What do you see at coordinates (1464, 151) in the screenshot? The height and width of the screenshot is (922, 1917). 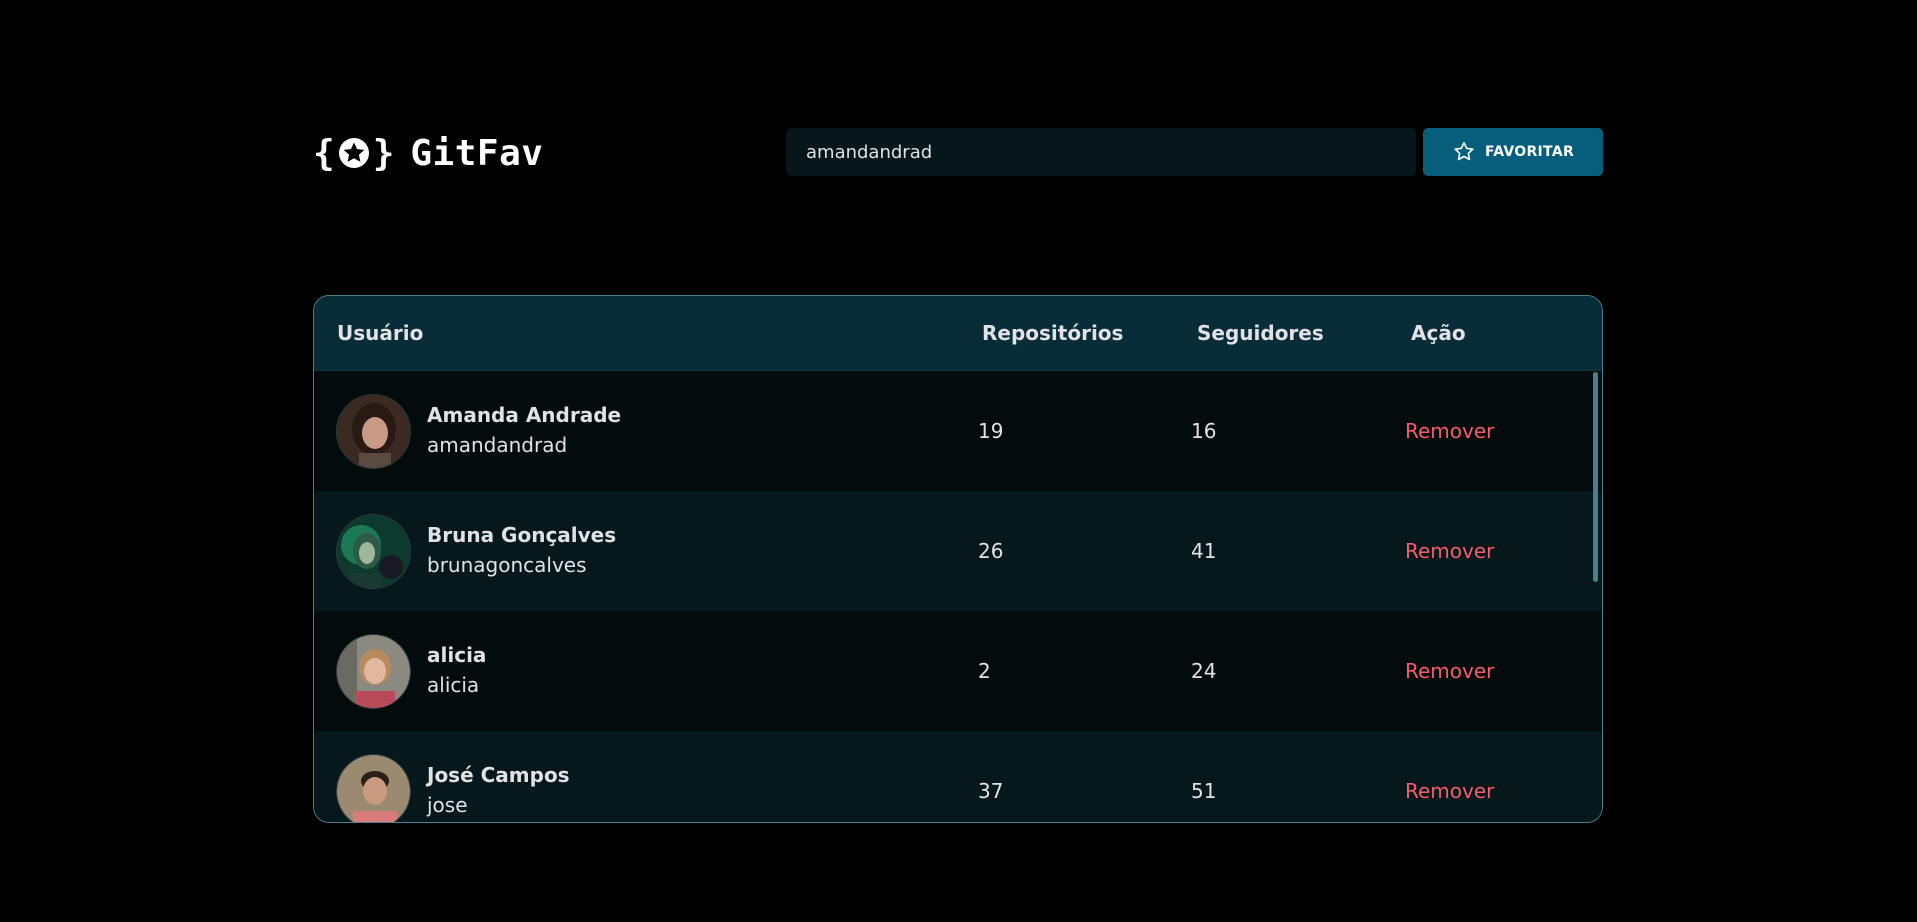 I see `star-outline-icon` at bounding box center [1464, 151].